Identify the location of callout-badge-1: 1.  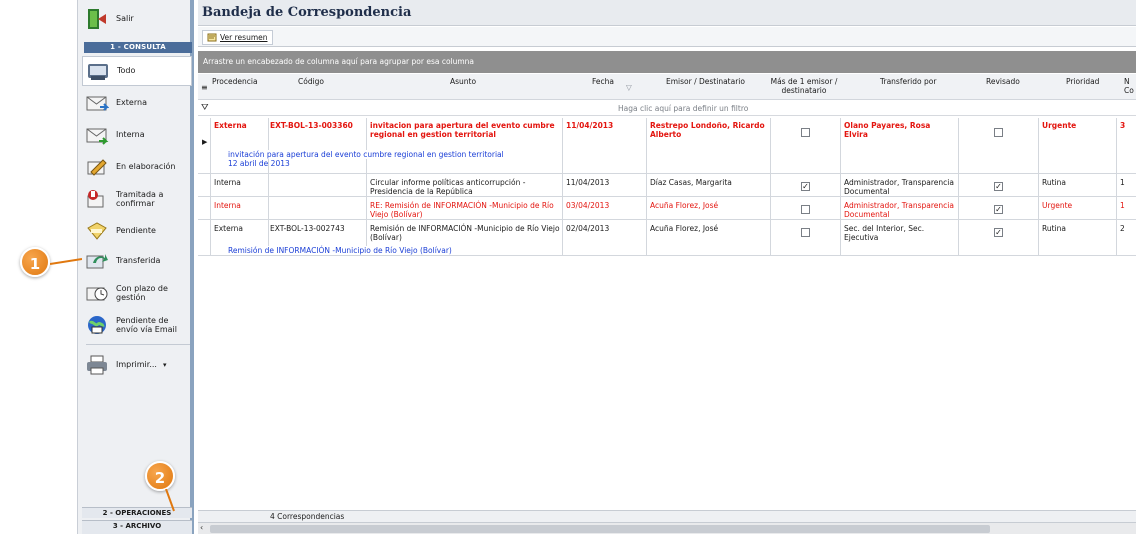
(35, 262).